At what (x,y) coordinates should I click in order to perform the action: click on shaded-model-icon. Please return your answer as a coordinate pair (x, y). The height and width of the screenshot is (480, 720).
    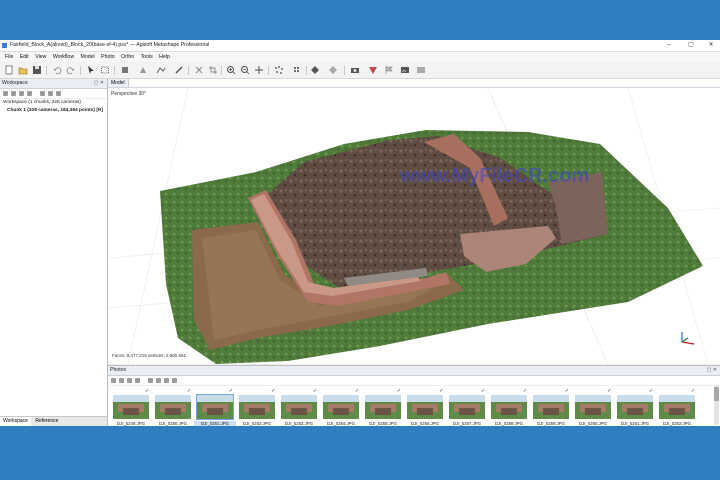
    Looking at the image, I should click on (315, 70).